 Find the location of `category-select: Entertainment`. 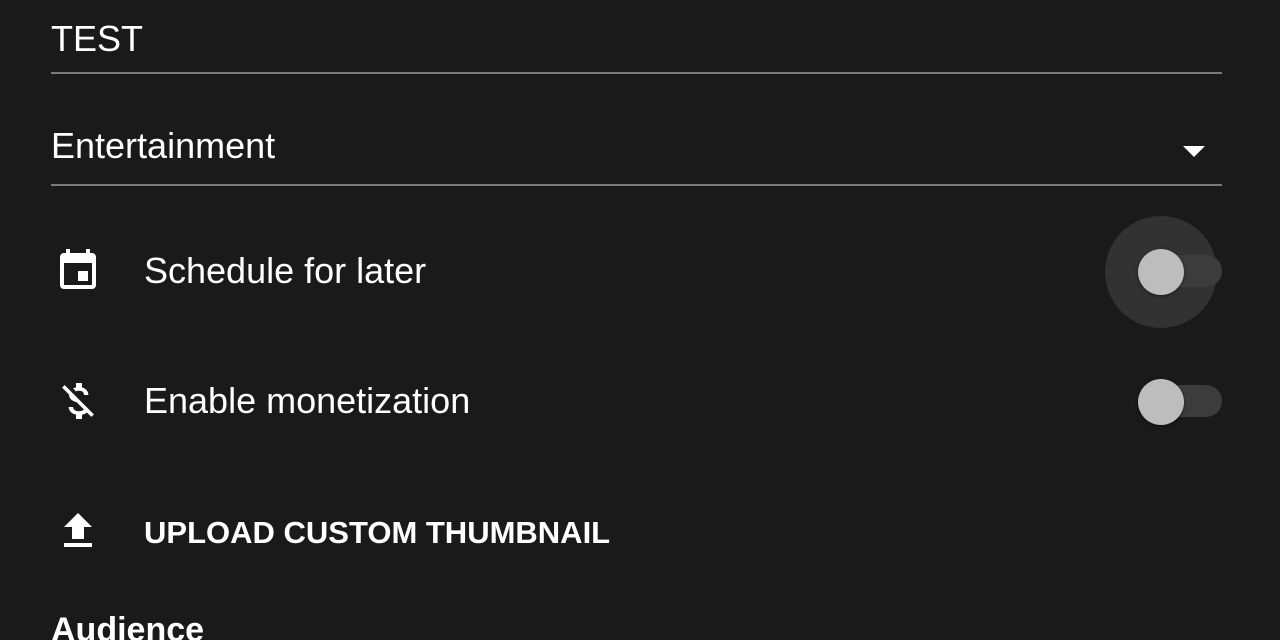

category-select: Entertainment is located at coordinates (636, 148).